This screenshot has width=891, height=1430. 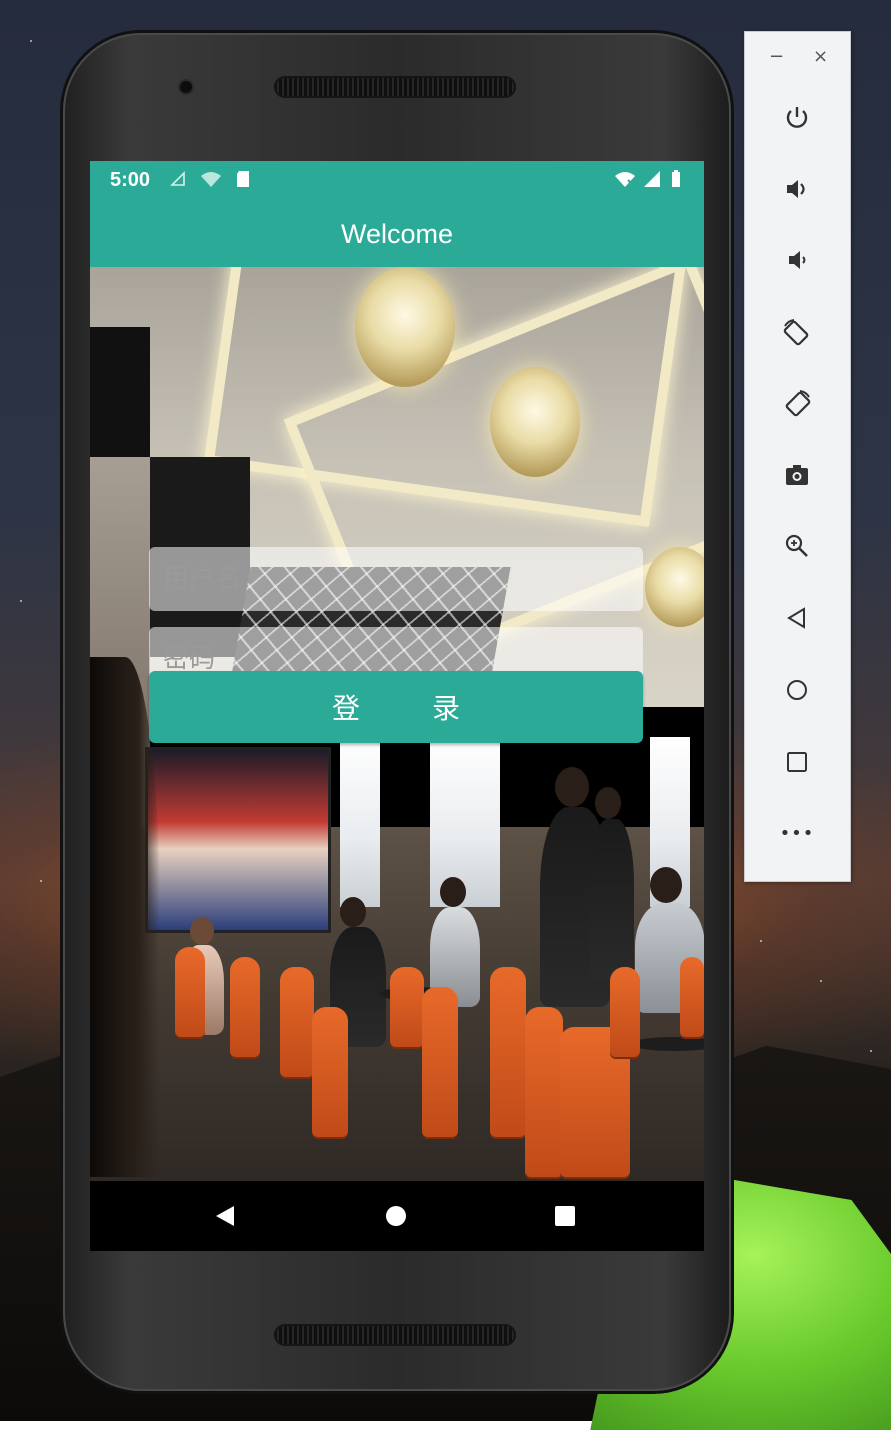 What do you see at coordinates (130, 180) in the screenshot?
I see `status-time: 5:00` at bounding box center [130, 180].